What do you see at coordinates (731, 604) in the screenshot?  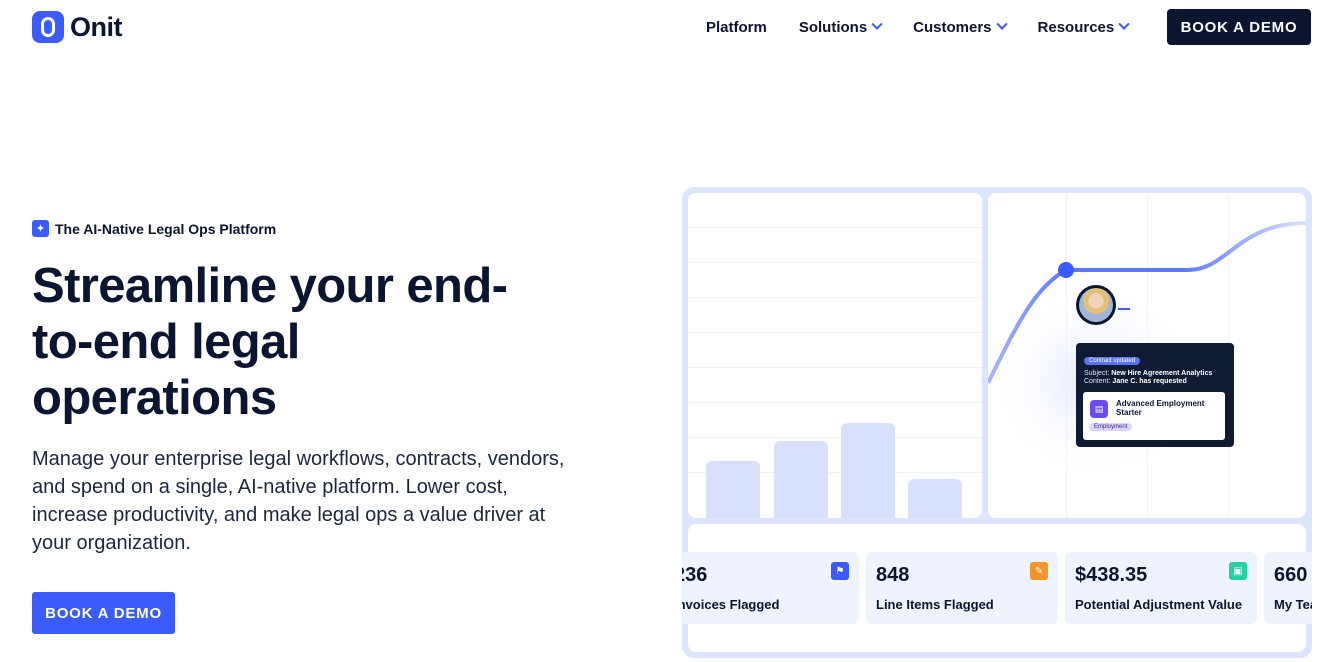 I see `stat-label: Invoices Flagged` at bounding box center [731, 604].